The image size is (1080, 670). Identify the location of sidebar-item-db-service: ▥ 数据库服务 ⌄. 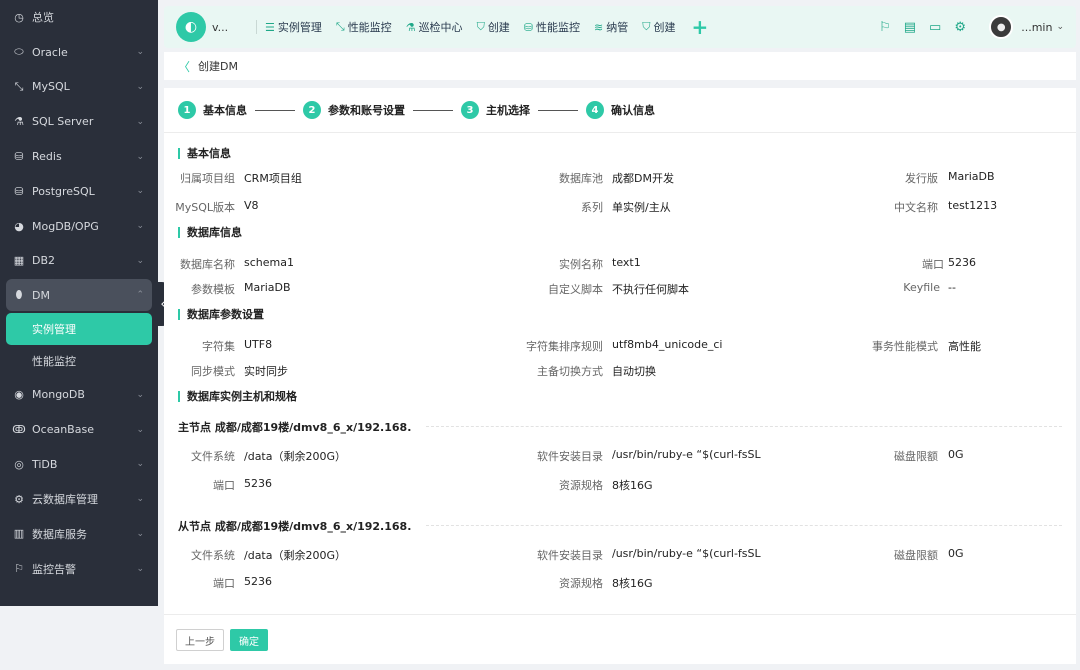
(79, 534).